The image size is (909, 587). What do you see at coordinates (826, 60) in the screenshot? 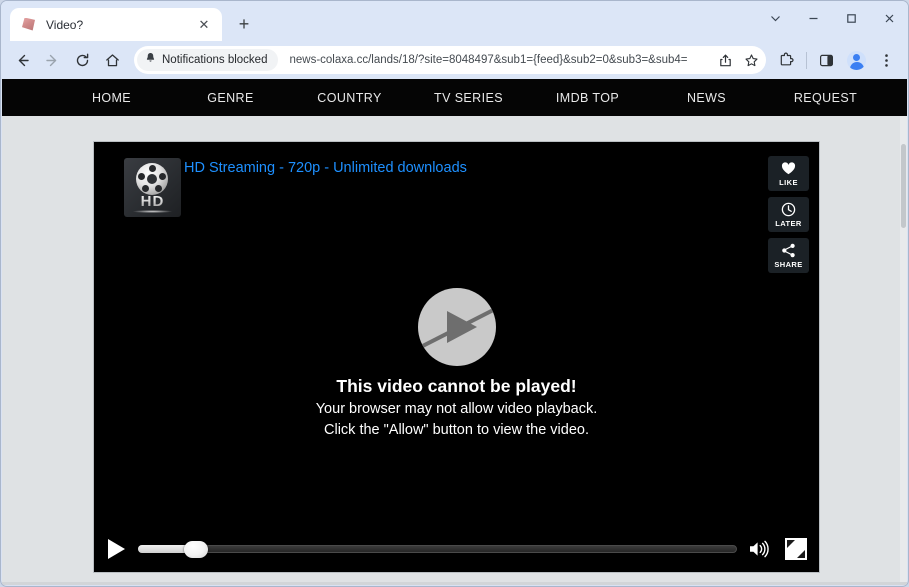
I see `side-panel-icon` at bounding box center [826, 60].